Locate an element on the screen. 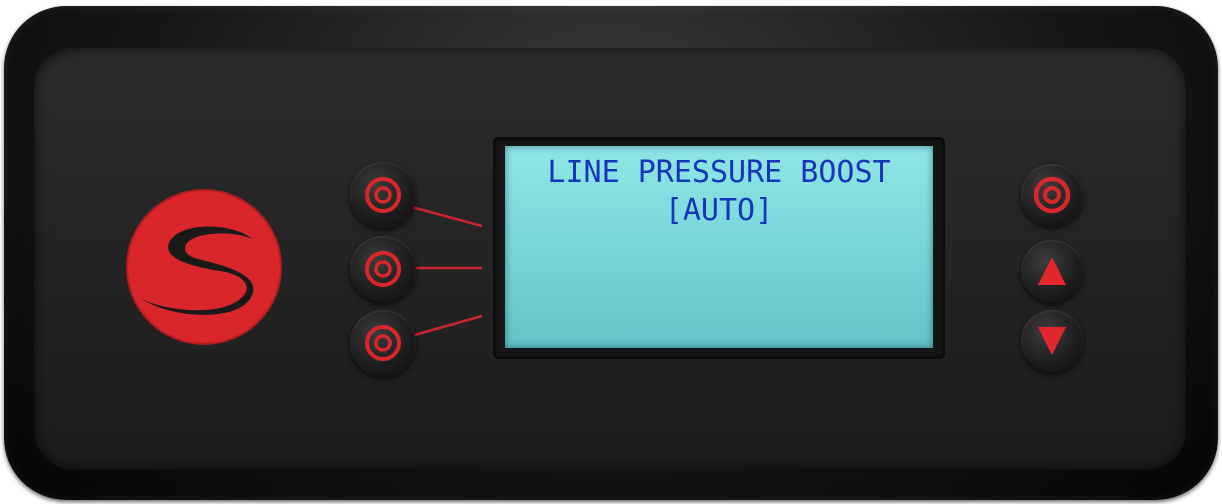 This screenshot has width=1222, height=504. up-button is located at coordinates (1052, 271).